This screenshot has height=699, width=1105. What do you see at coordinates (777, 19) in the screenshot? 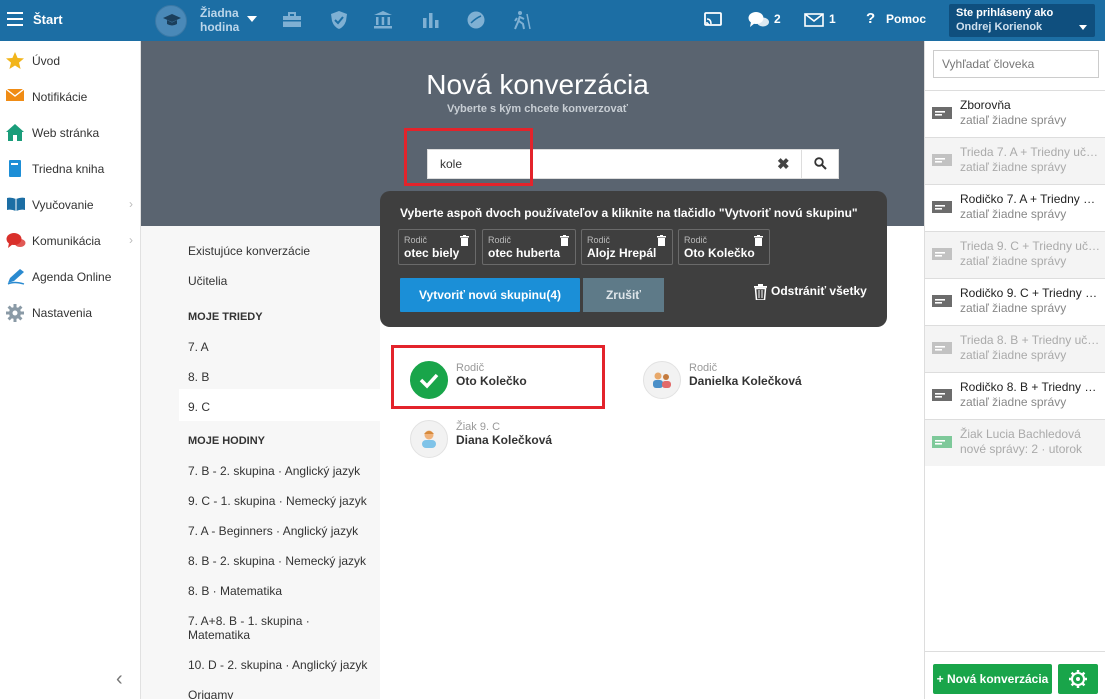
I see `messages-count: 2` at bounding box center [777, 19].